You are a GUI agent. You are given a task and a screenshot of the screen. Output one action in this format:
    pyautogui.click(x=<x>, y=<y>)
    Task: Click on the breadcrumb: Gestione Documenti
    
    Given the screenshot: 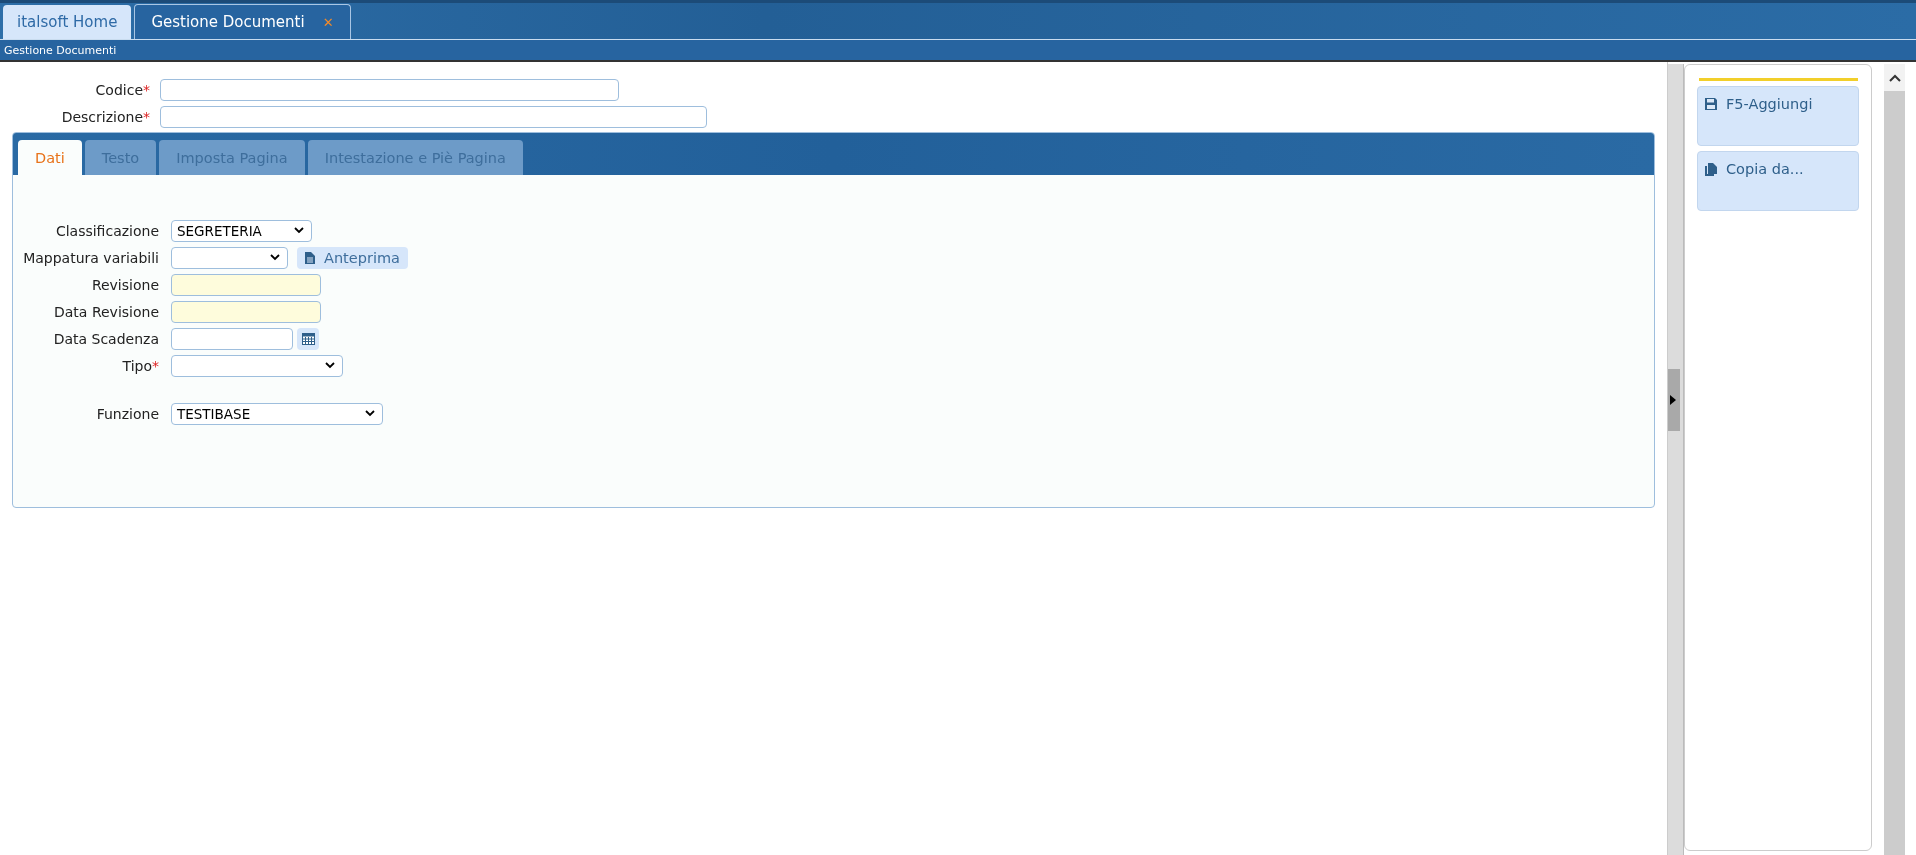 What is the action you would take?
    pyautogui.click(x=60, y=50)
    